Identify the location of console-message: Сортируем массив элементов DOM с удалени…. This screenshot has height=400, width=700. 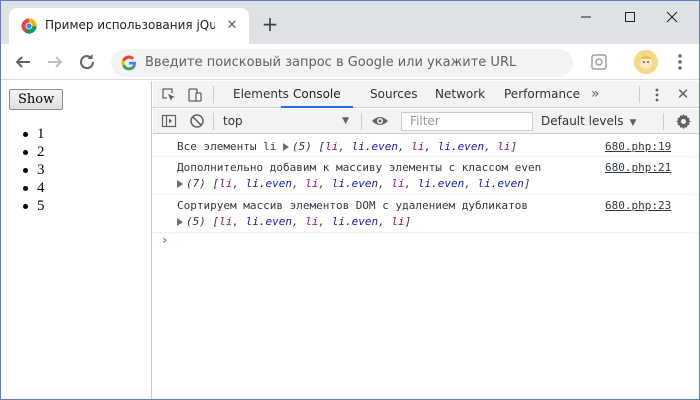
(426, 214).